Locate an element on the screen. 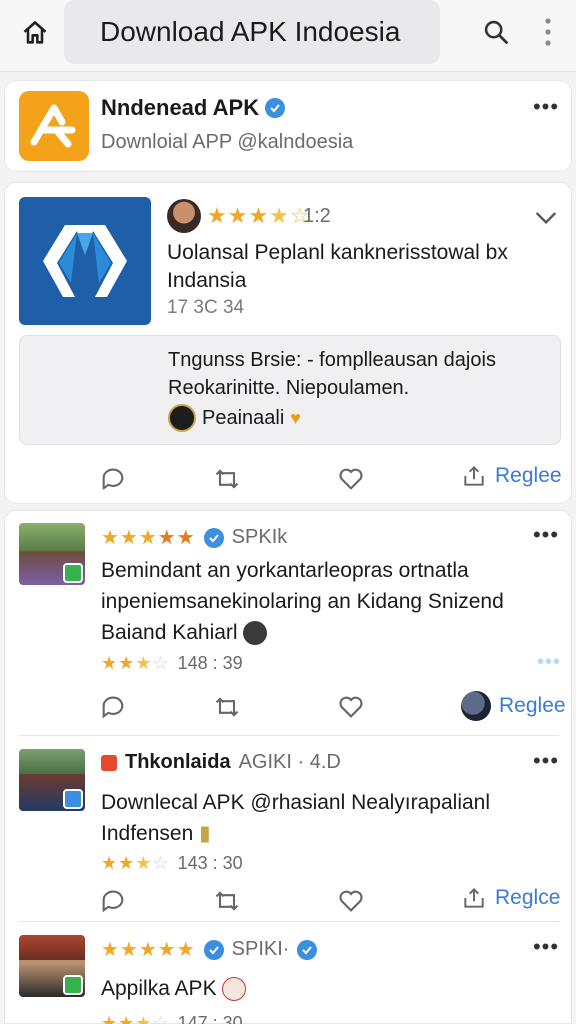  heart-emoji-icon: ♥ is located at coordinates (295, 417).